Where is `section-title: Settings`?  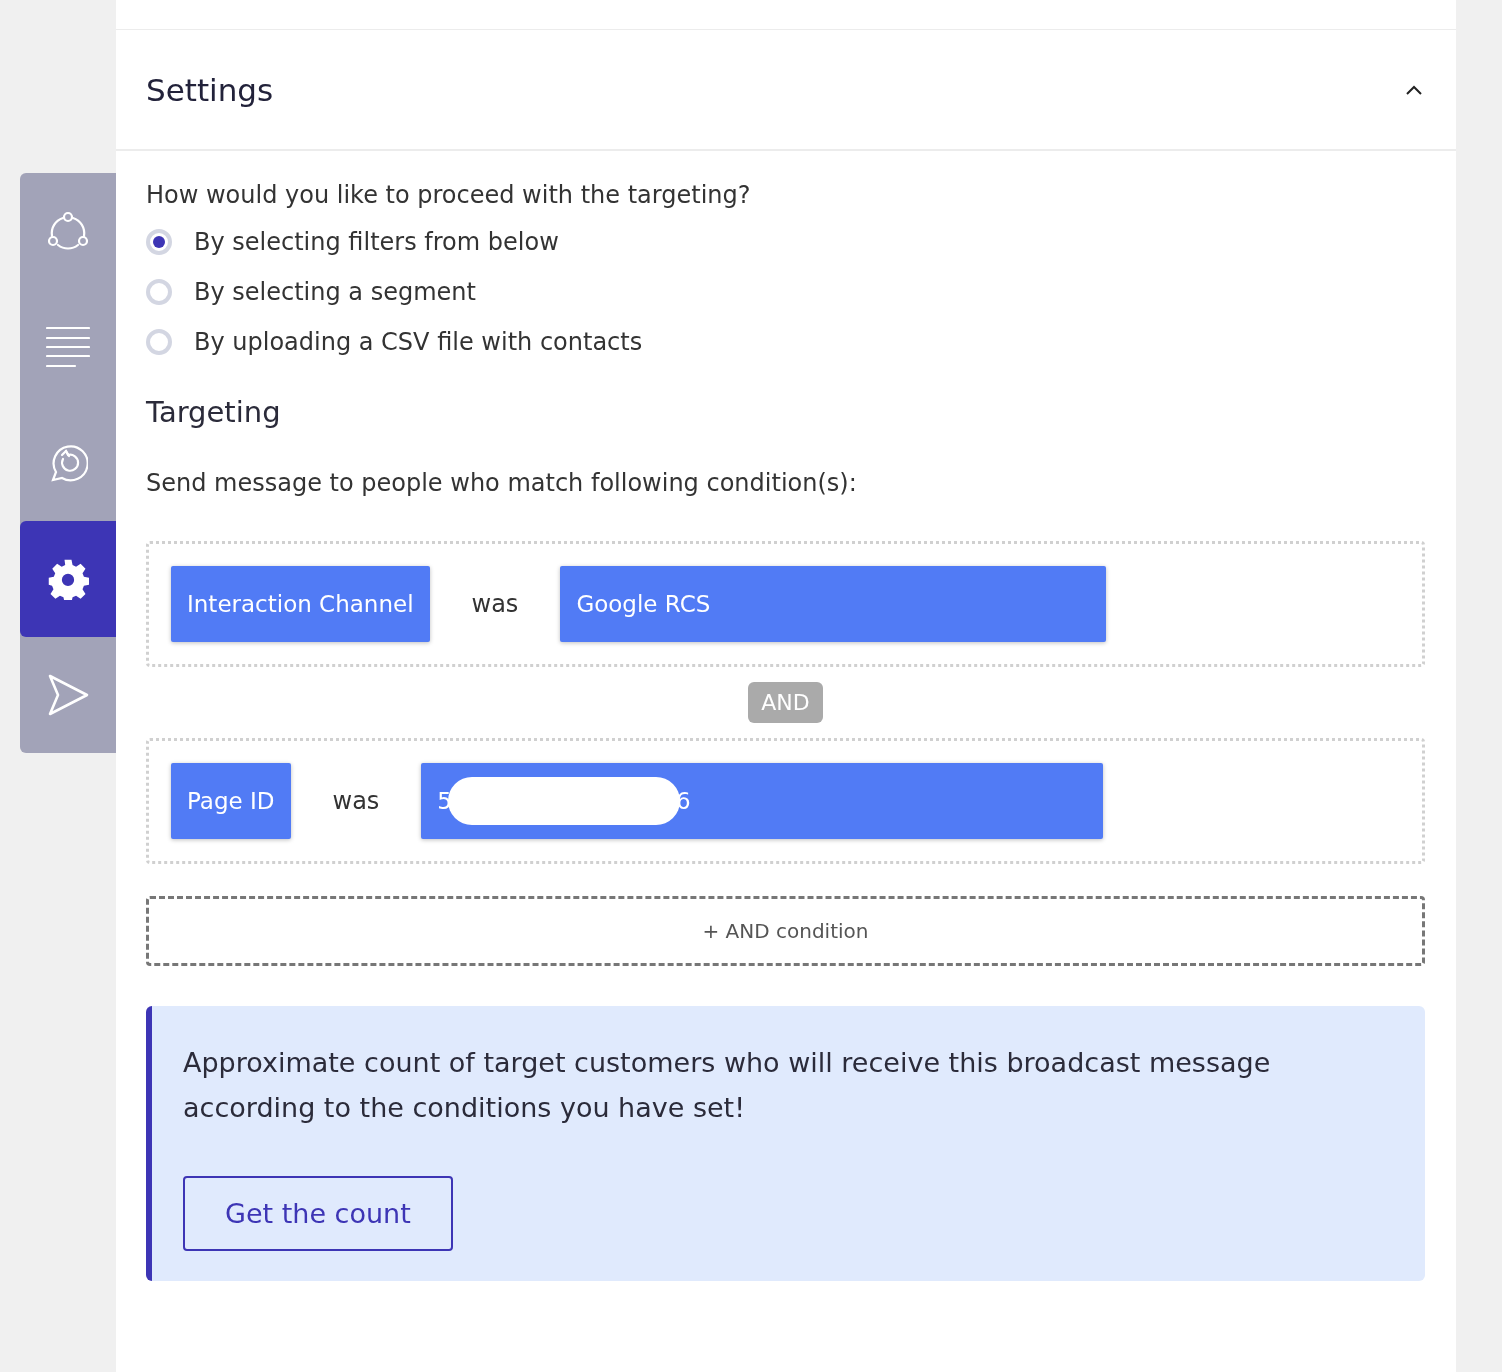
section-title: Settings is located at coordinates (210, 89).